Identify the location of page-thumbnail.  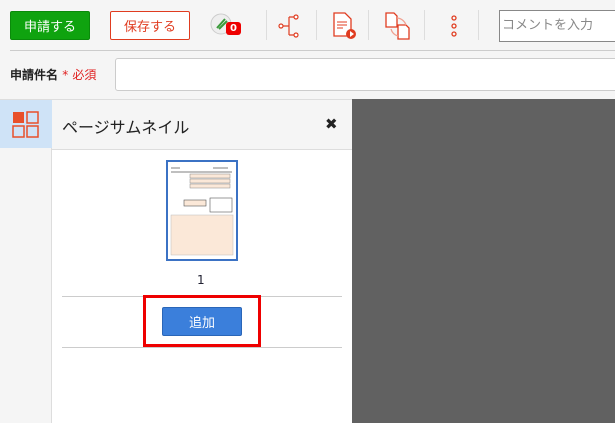
(202, 210).